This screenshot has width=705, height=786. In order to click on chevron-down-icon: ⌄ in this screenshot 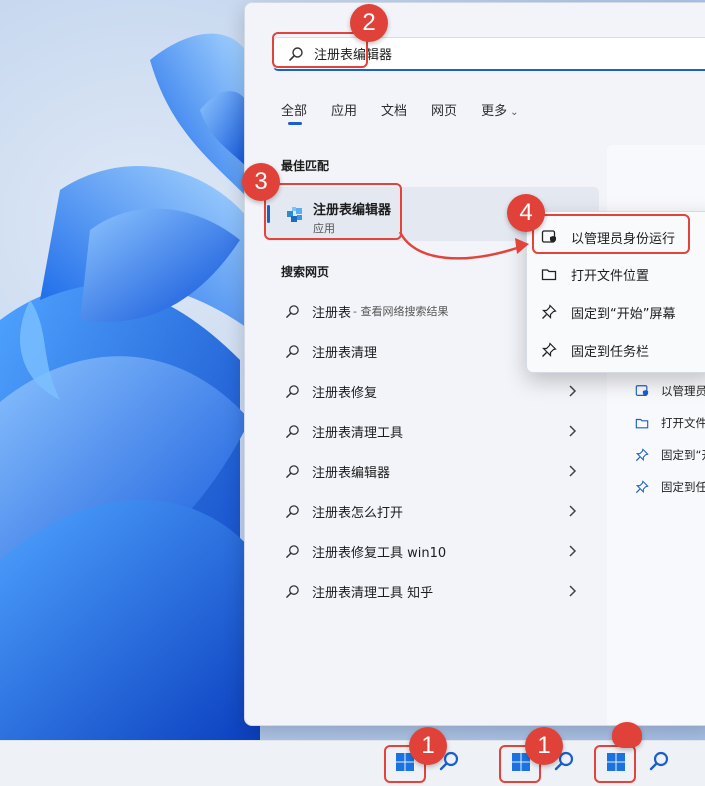, I will do `click(514, 112)`.